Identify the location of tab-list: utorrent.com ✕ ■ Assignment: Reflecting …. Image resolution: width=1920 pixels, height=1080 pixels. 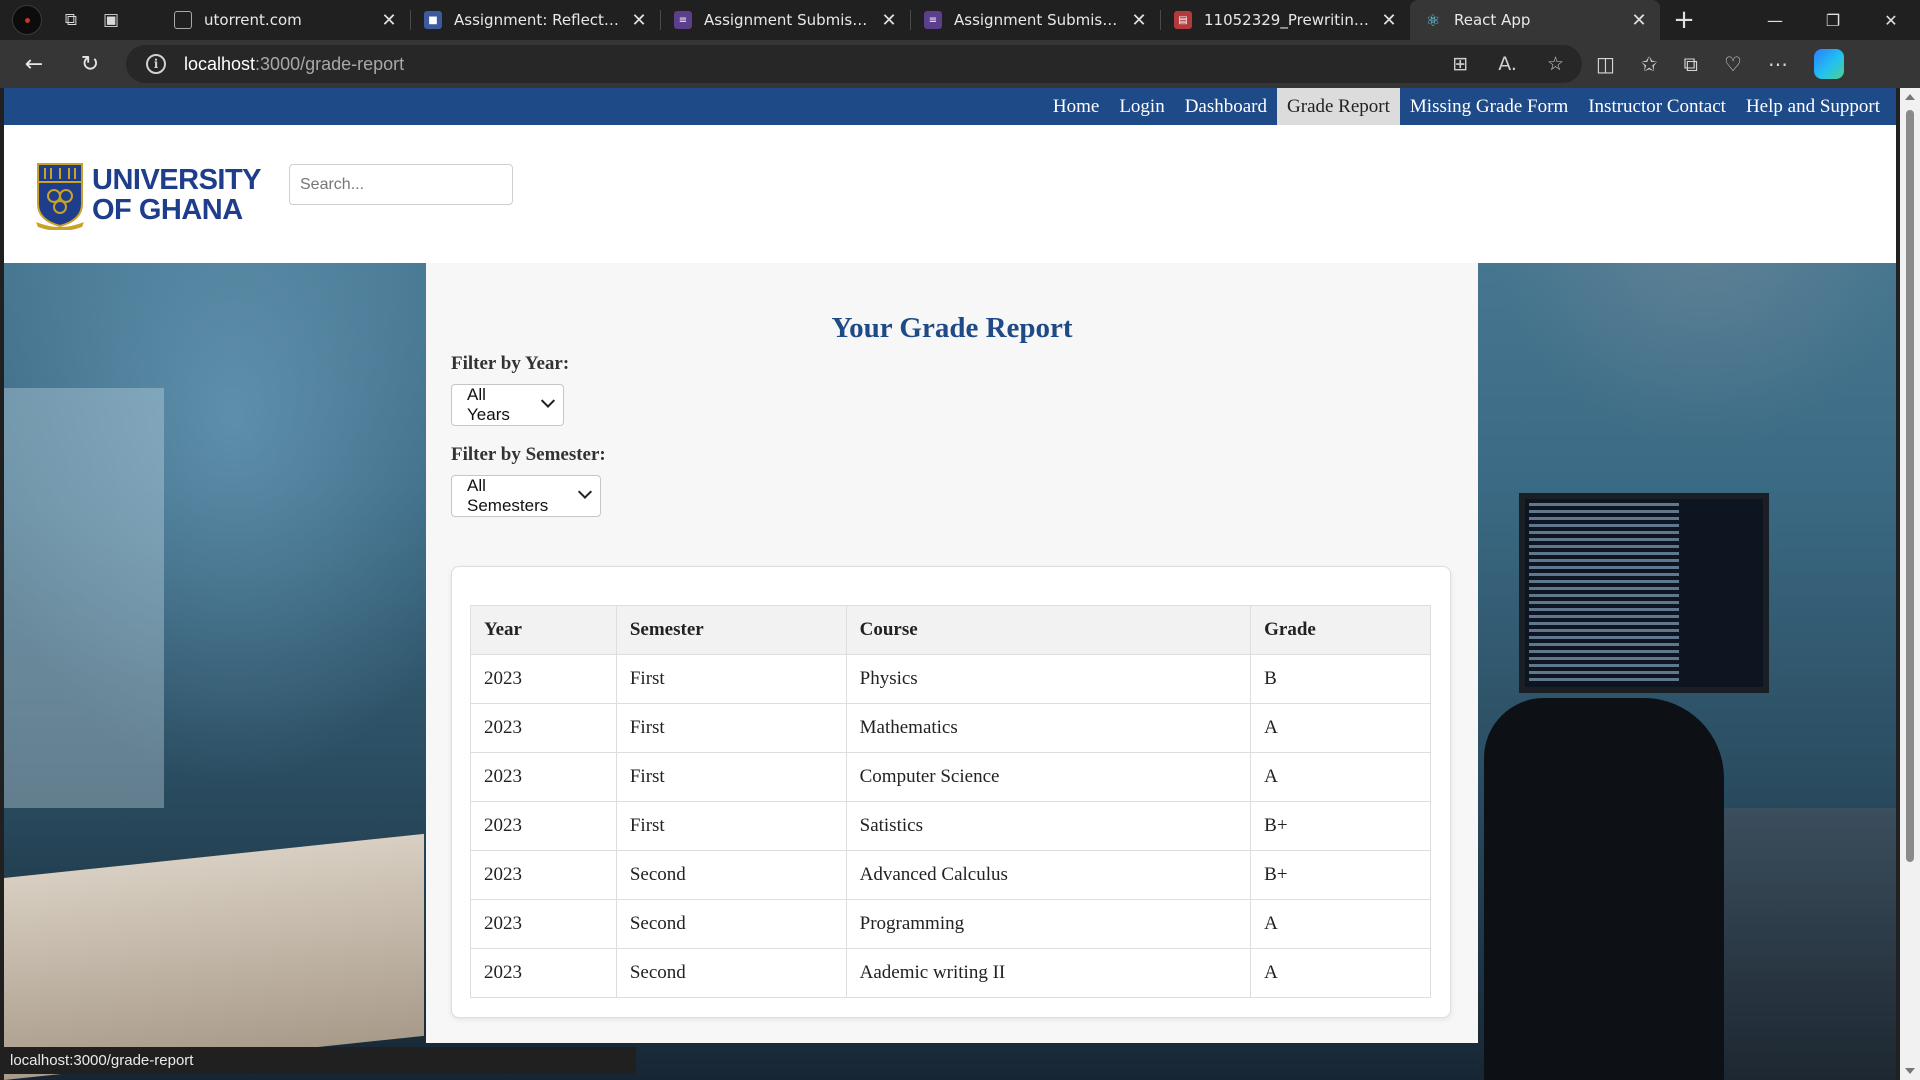
(910, 20).